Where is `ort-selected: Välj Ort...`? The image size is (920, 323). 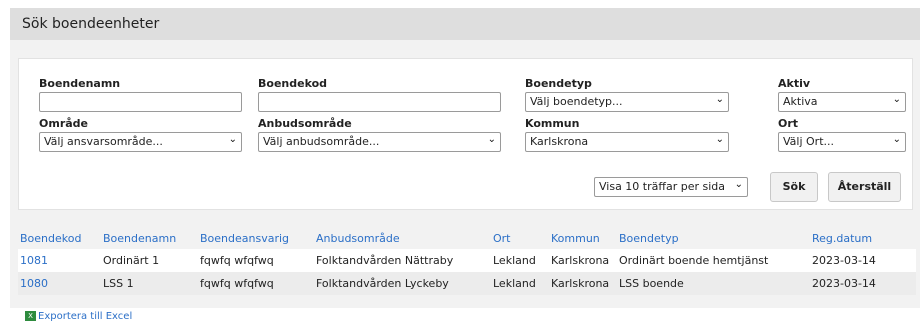 ort-selected: Välj Ort... is located at coordinates (809, 141).